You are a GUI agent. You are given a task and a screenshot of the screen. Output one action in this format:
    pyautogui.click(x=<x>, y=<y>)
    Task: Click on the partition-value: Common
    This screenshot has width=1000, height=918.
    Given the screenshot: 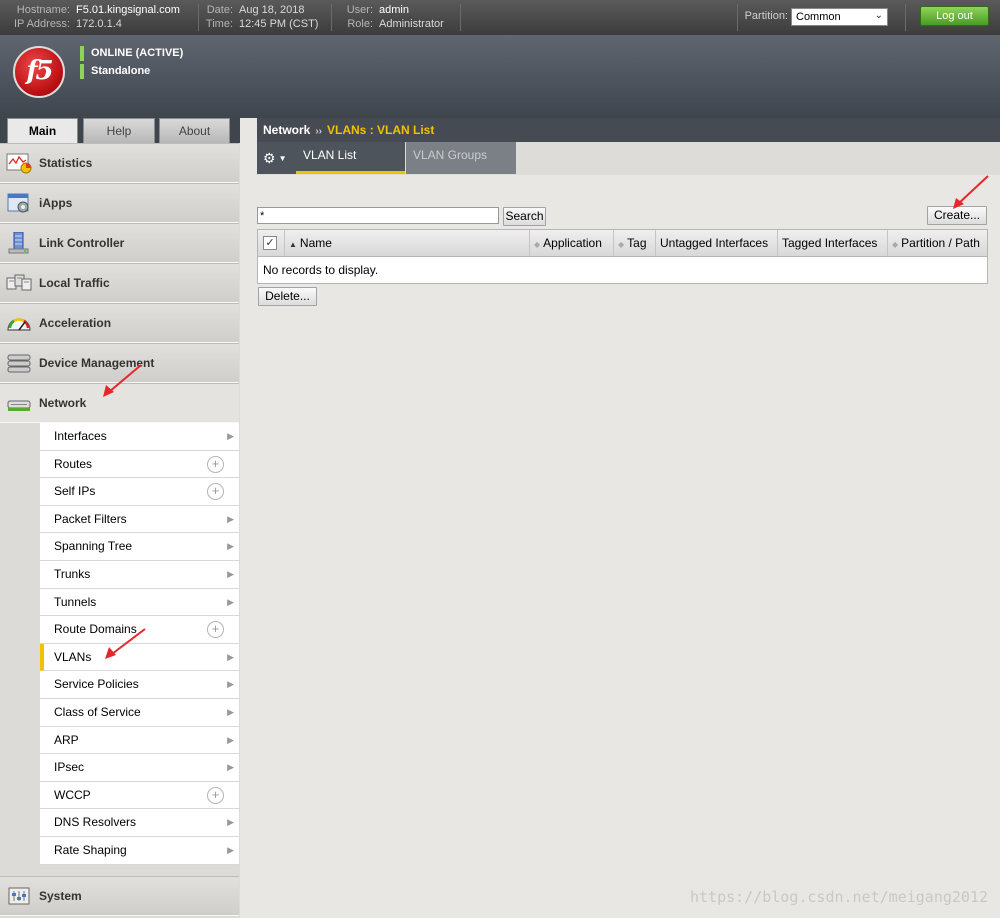 What is the action you would take?
    pyautogui.click(x=818, y=17)
    